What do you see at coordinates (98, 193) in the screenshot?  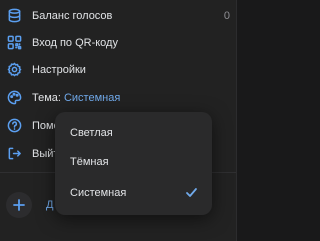 I see `theme-option-label: Системная` at bounding box center [98, 193].